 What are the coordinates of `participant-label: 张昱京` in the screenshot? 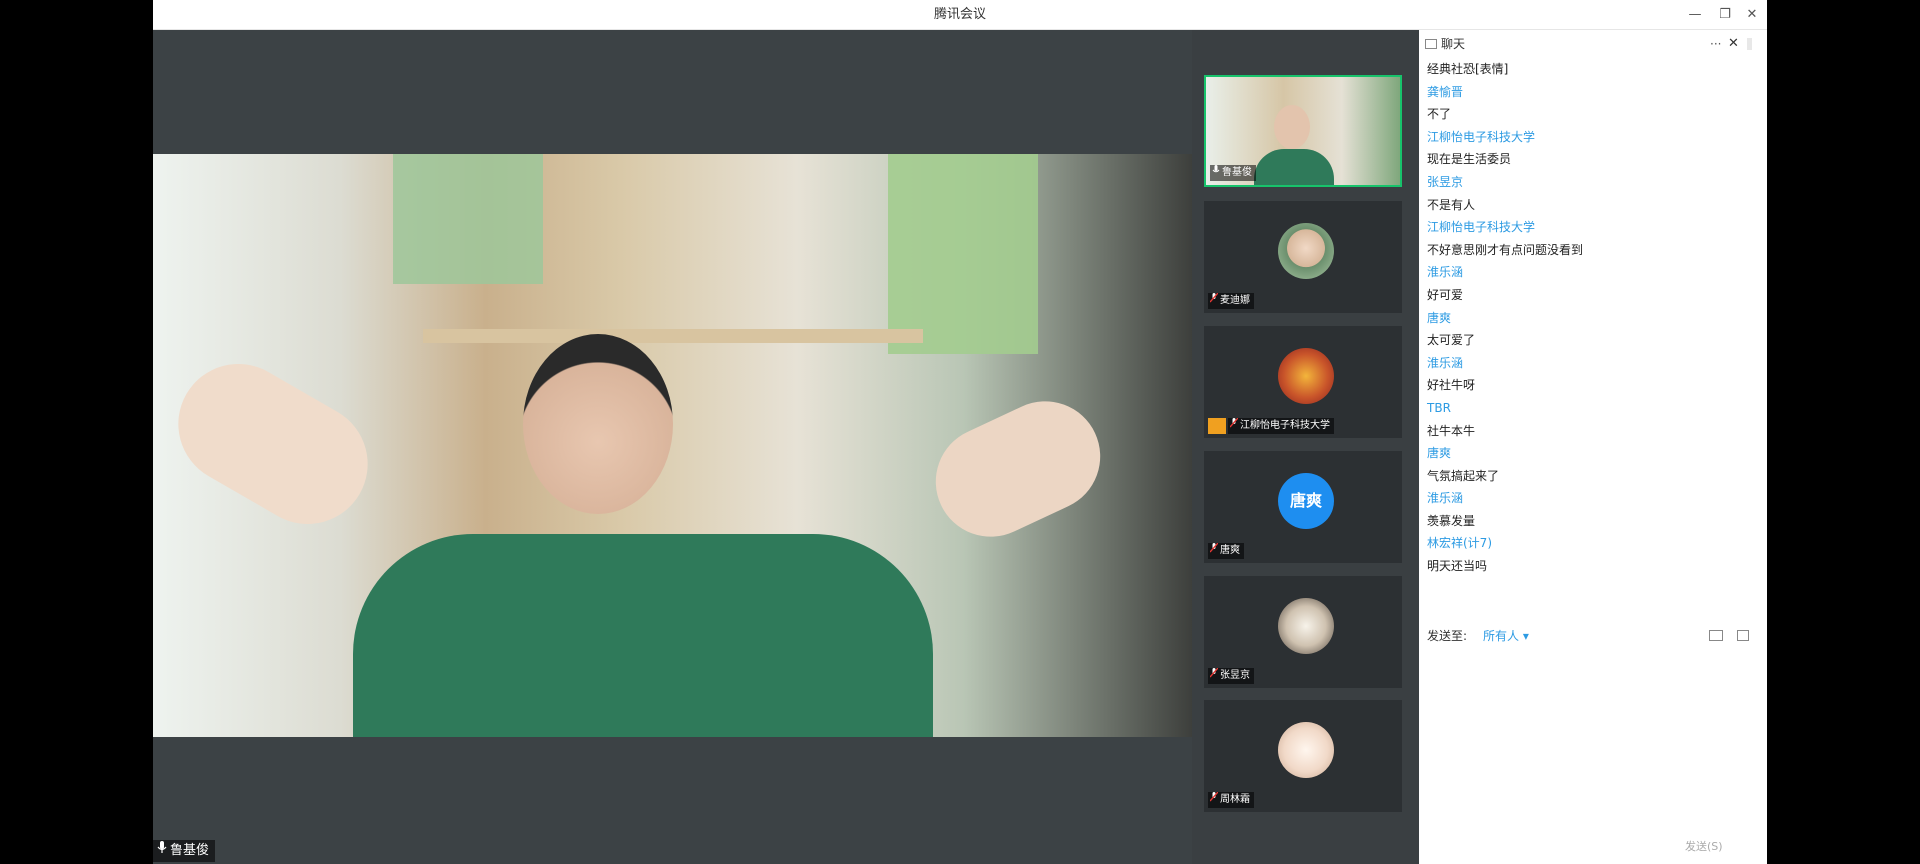 It's located at (1231, 675).